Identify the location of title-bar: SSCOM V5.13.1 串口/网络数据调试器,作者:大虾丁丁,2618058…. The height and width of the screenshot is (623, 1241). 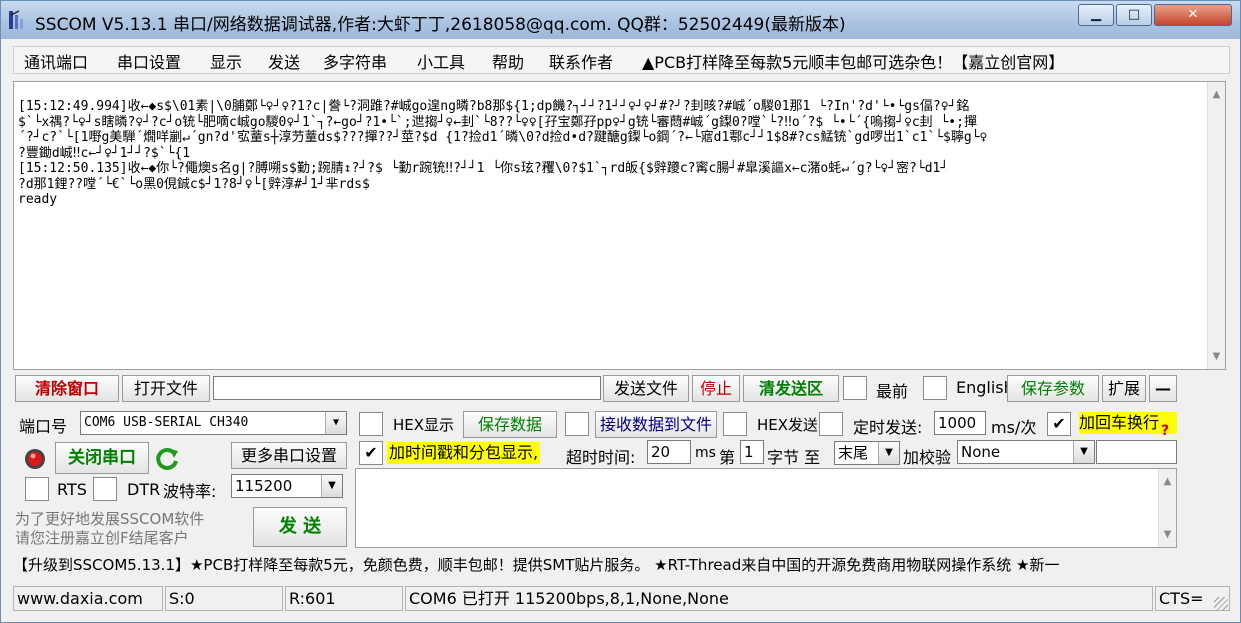
(620, 20).